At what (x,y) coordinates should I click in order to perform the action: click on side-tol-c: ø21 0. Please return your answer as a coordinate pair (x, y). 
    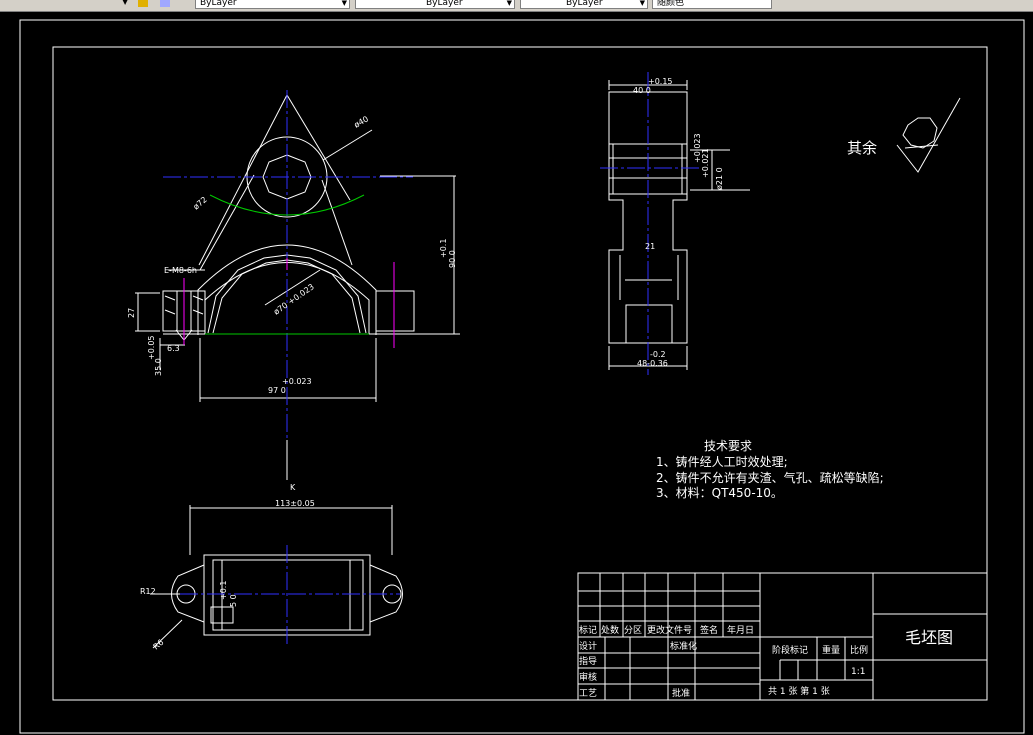
    Looking at the image, I should click on (719, 178).